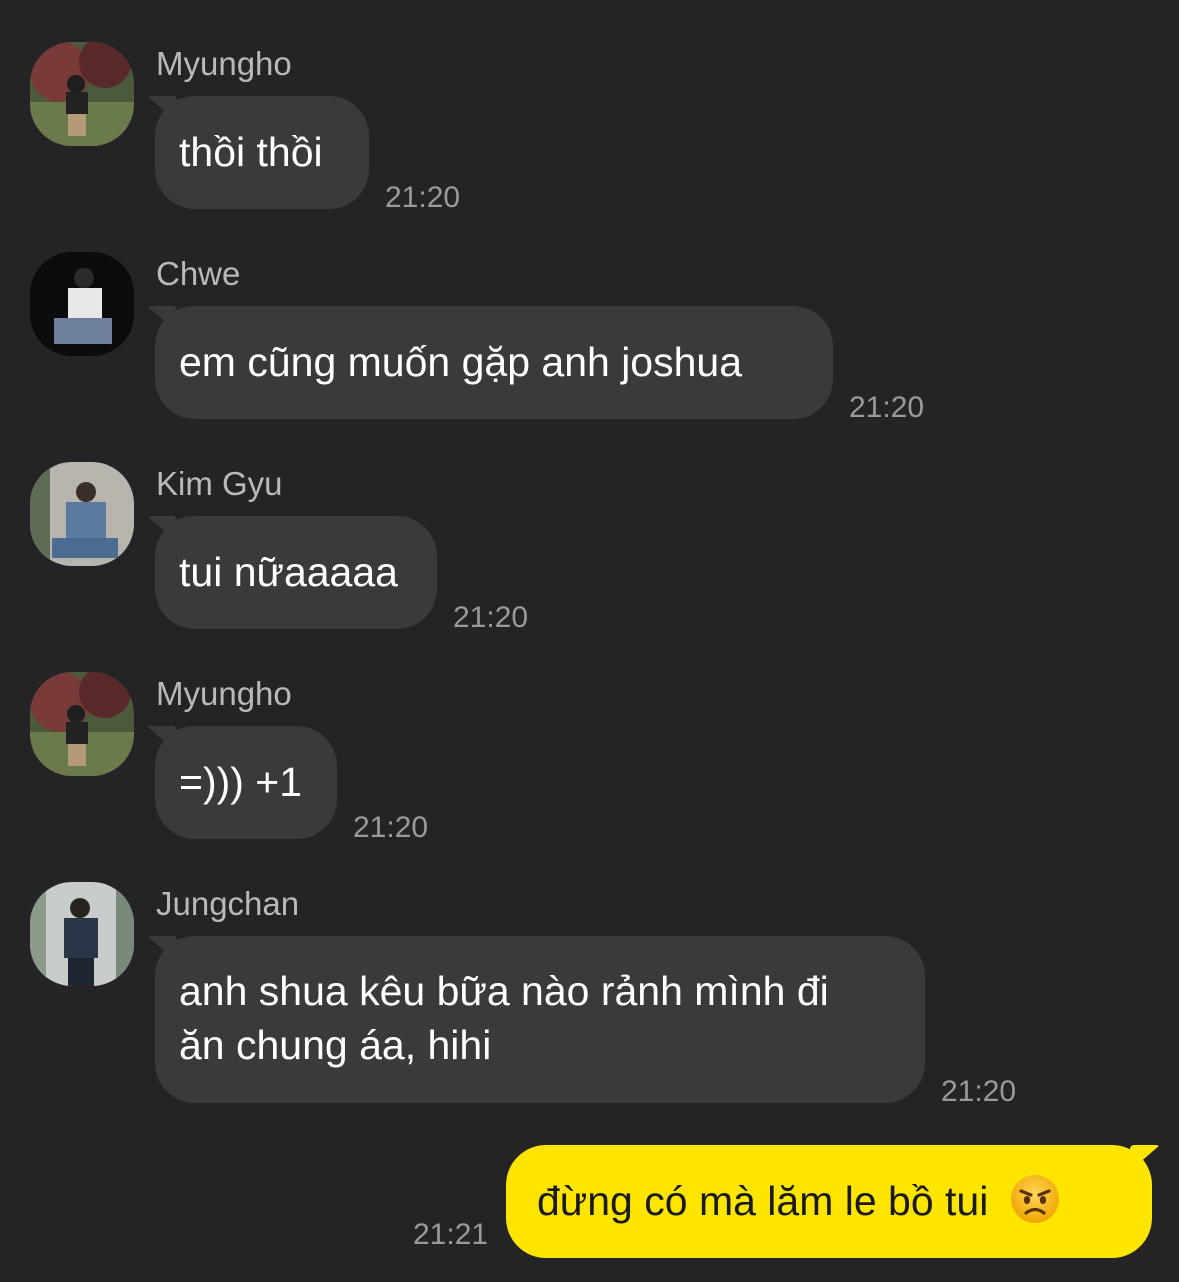  I want to click on message-time: 21:21, so click(451, 1234).